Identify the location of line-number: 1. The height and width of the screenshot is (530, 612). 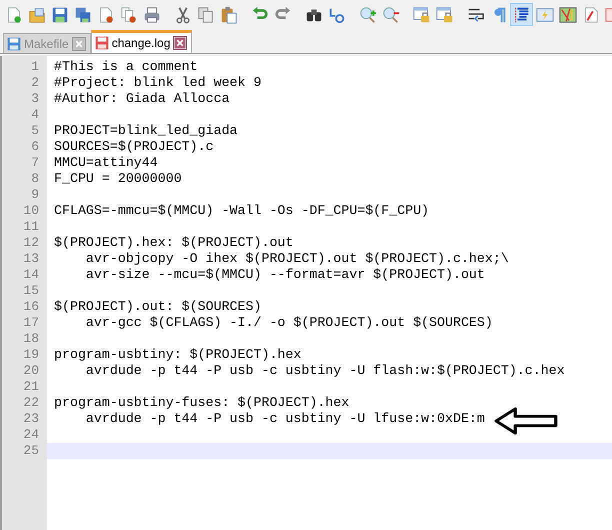
(35, 67).